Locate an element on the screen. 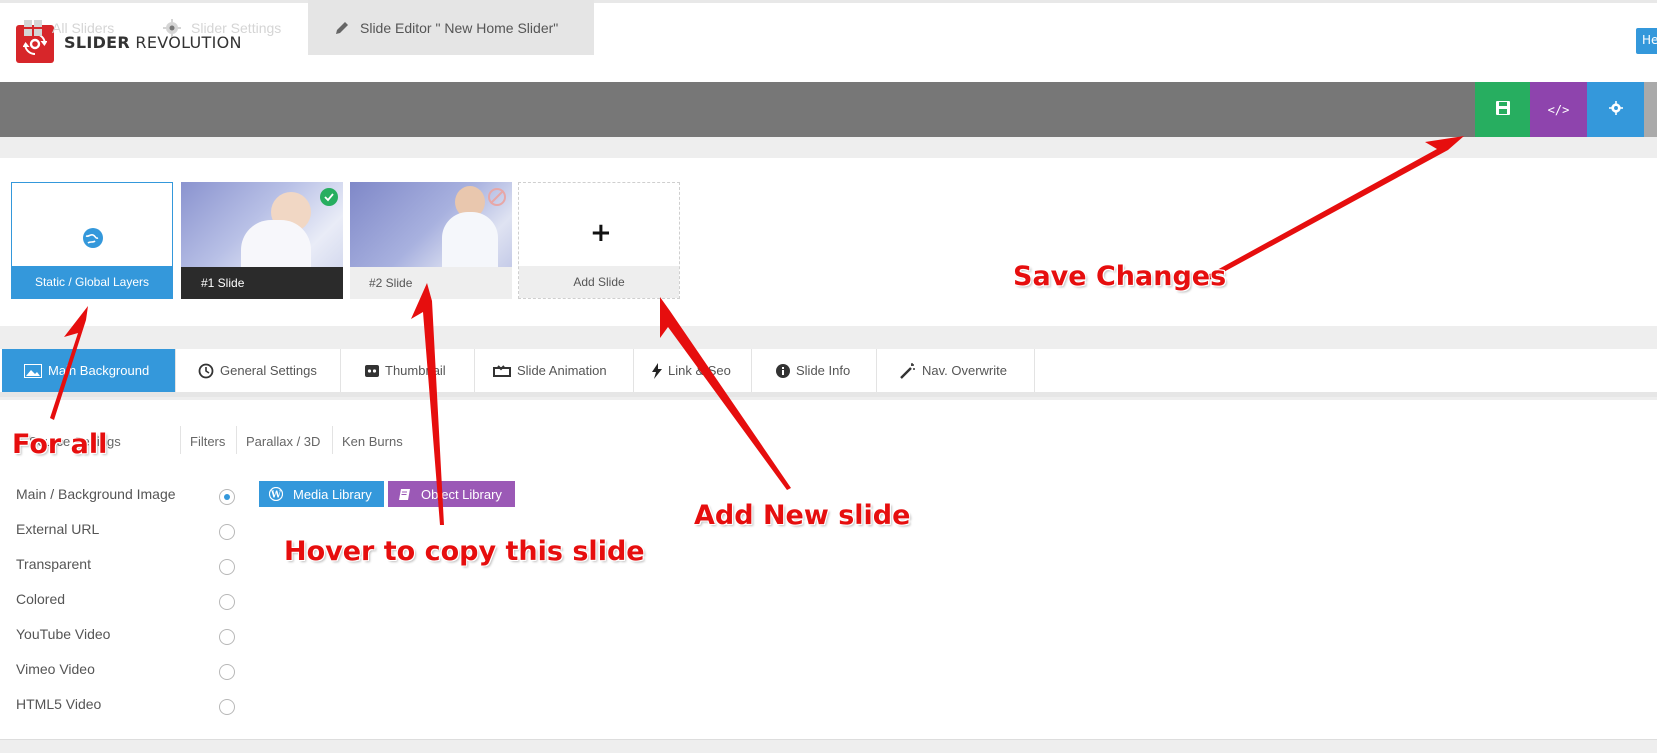 The image size is (1657, 753). tab-label: Nav. Overwrite is located at coordinates (964, 370).